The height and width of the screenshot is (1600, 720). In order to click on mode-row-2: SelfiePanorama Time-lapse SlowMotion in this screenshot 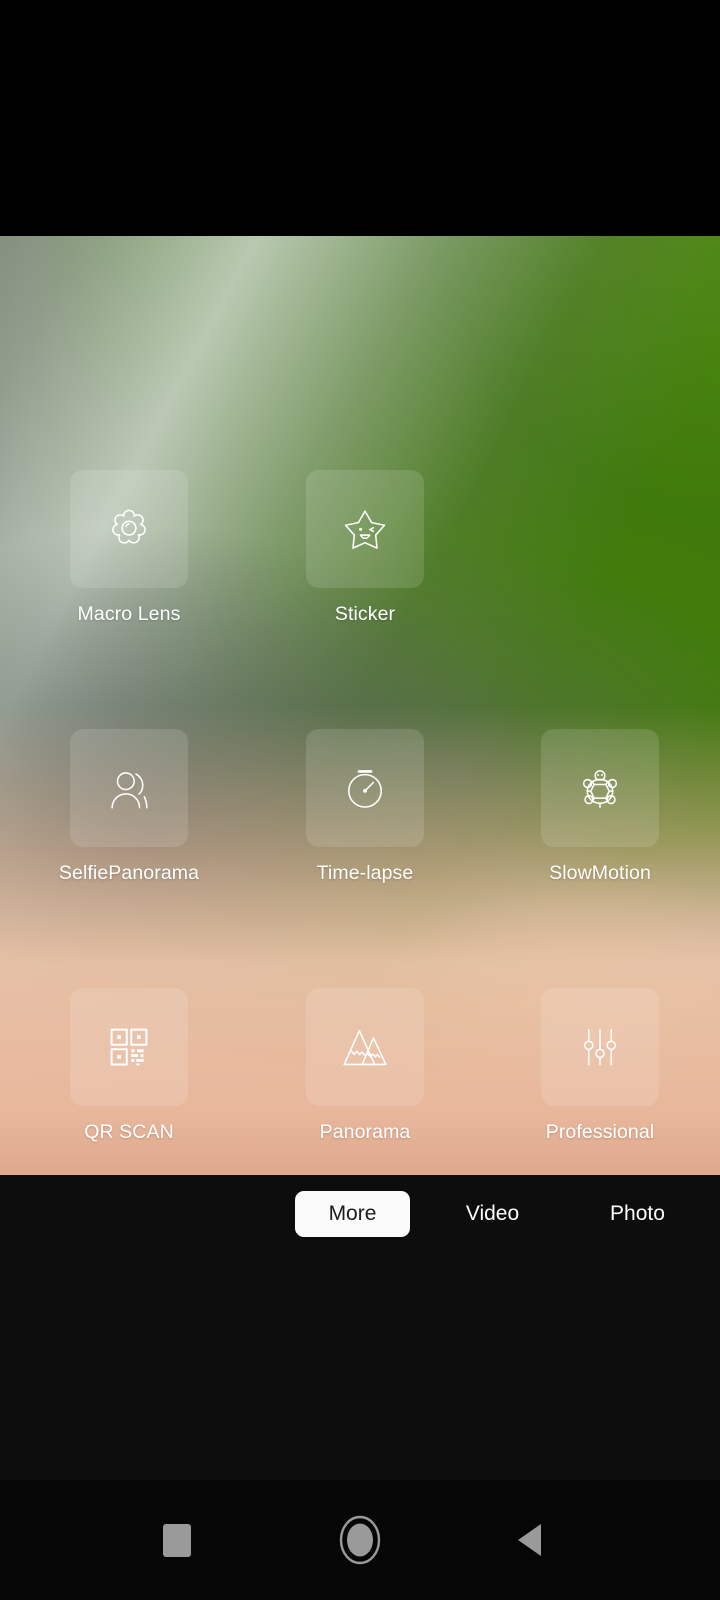, I will do `click(360, 819)`.